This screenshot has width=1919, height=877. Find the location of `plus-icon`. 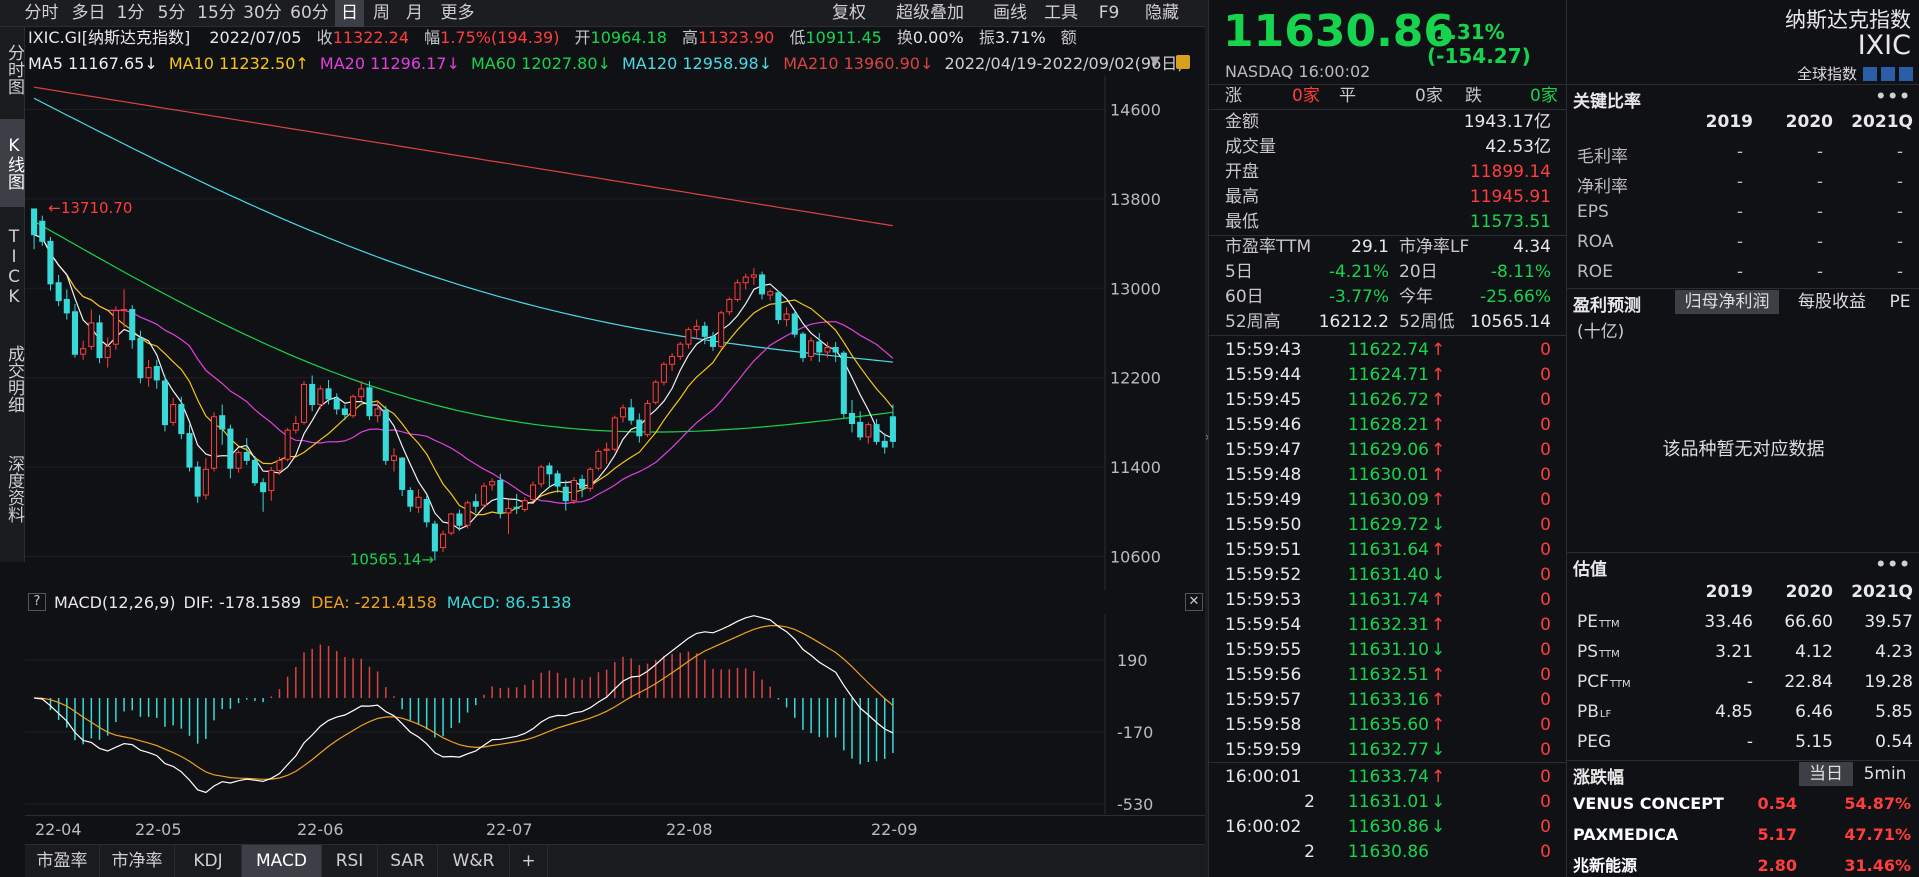

plus-icon is located at coordinates (1906, 73).